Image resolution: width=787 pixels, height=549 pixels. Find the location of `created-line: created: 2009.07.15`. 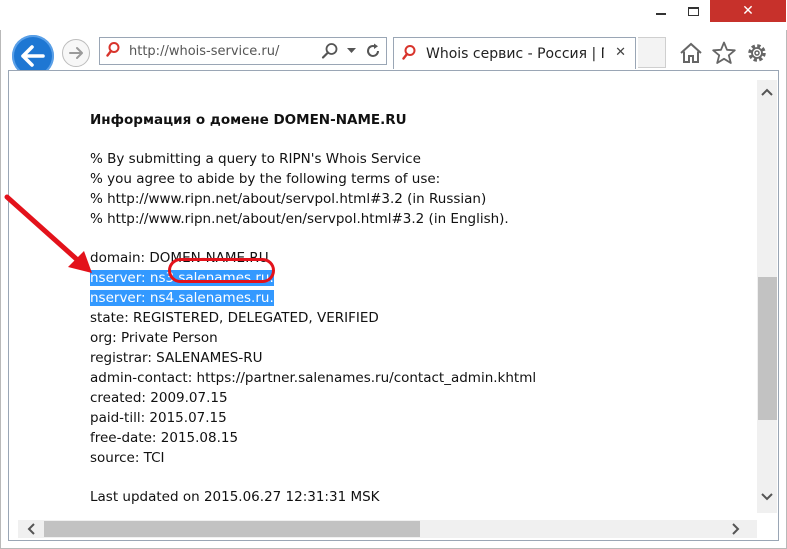

created-line: created: 2009.07.15 is located at coordinates (159, 398).